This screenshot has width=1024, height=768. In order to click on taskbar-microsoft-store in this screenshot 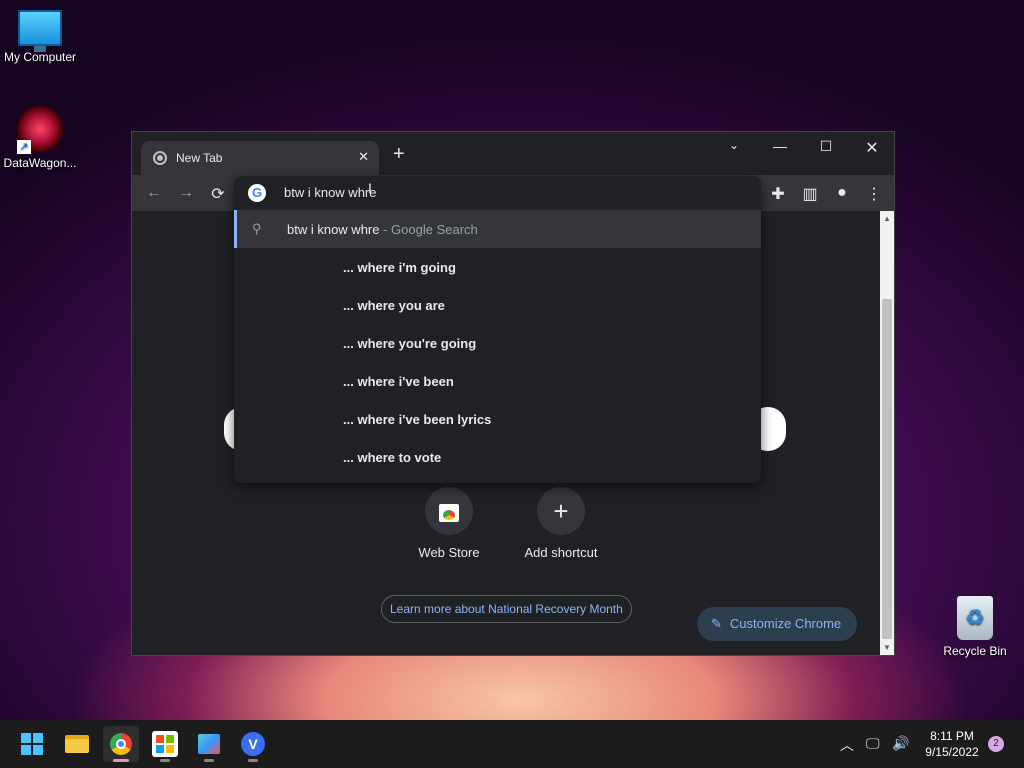, I will do `click(165, 744)`.